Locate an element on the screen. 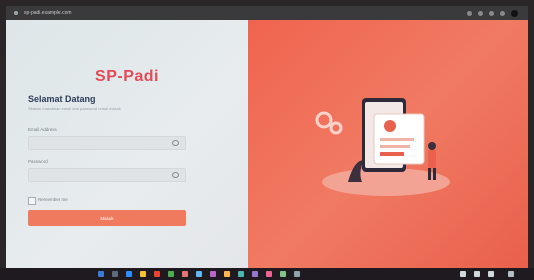  remember-checkbox is located at coordinates (32, 201).